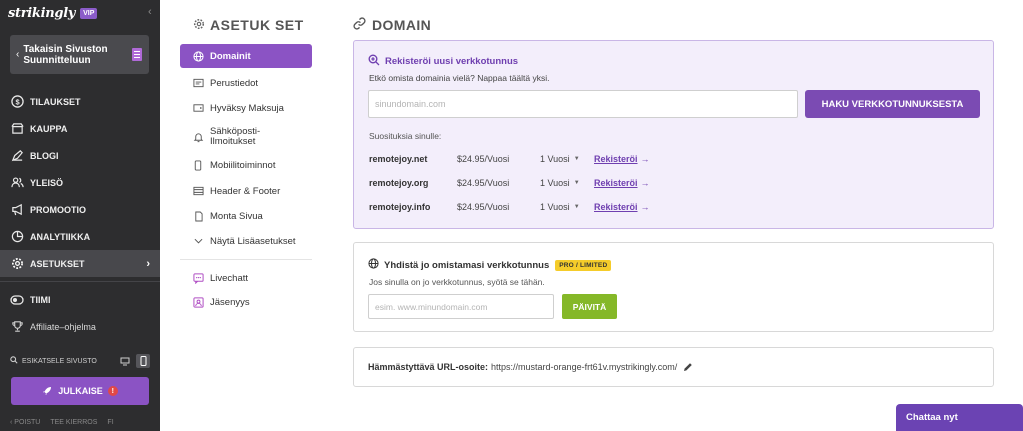  What do you see at coordinates (198, 165) in the screenshot?
I see `mobile-icon` at bounding box center [198, 165].